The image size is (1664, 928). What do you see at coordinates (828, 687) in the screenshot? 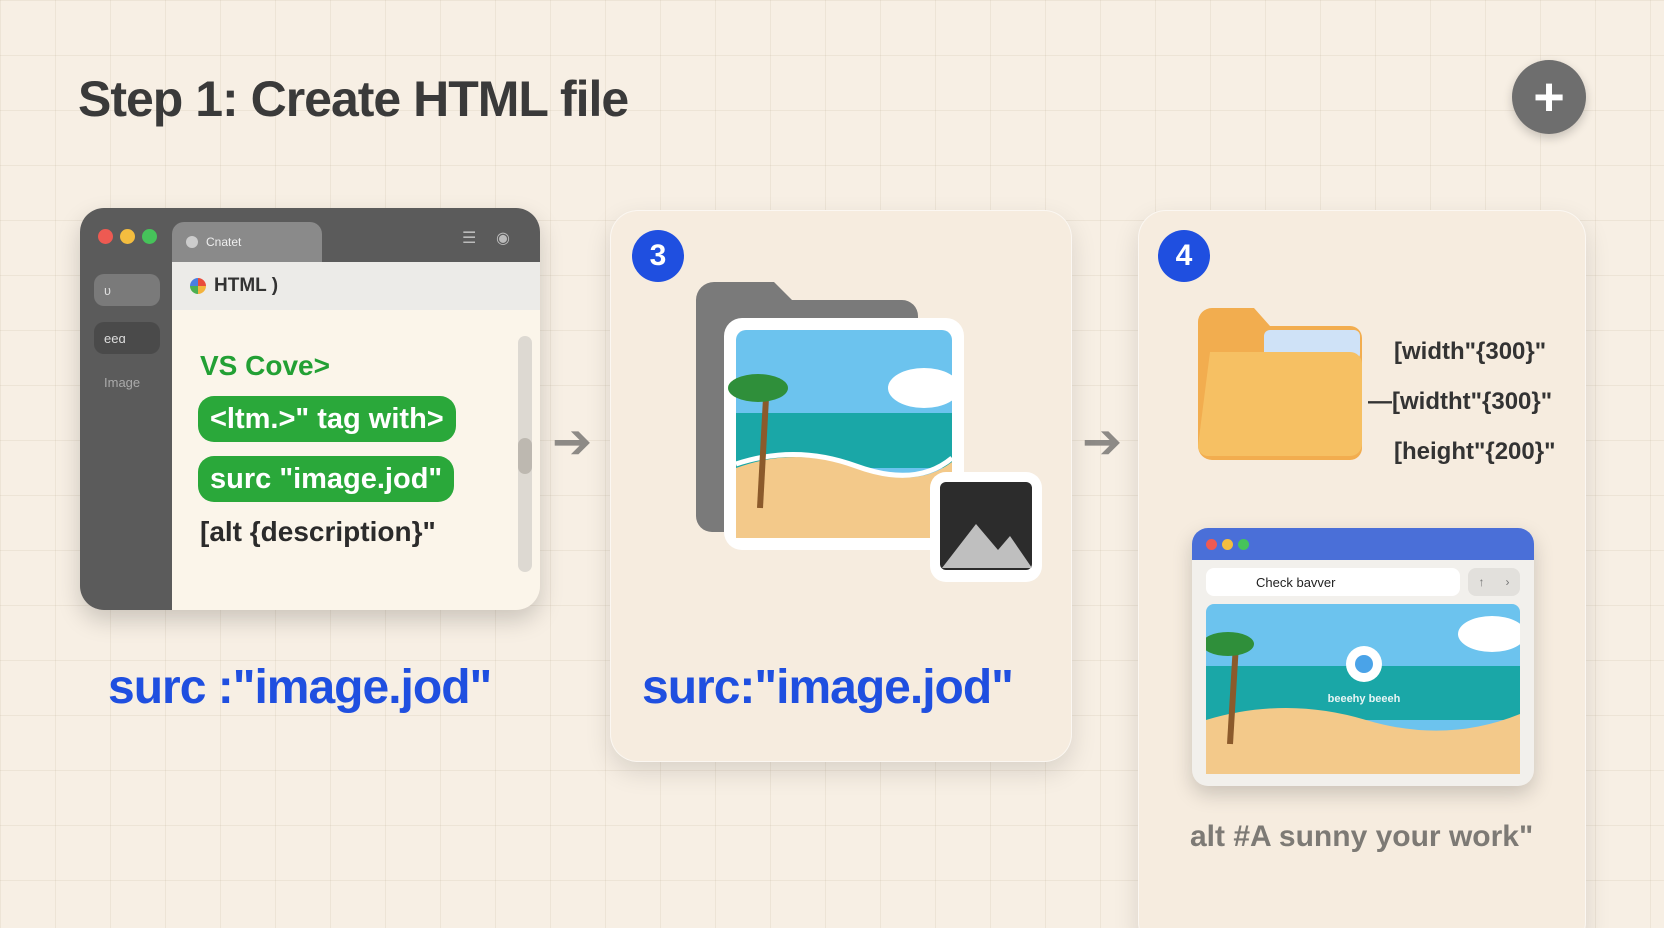
I see `step-3-caption: surc:"image.jod"` at bounding box center [828, 687].